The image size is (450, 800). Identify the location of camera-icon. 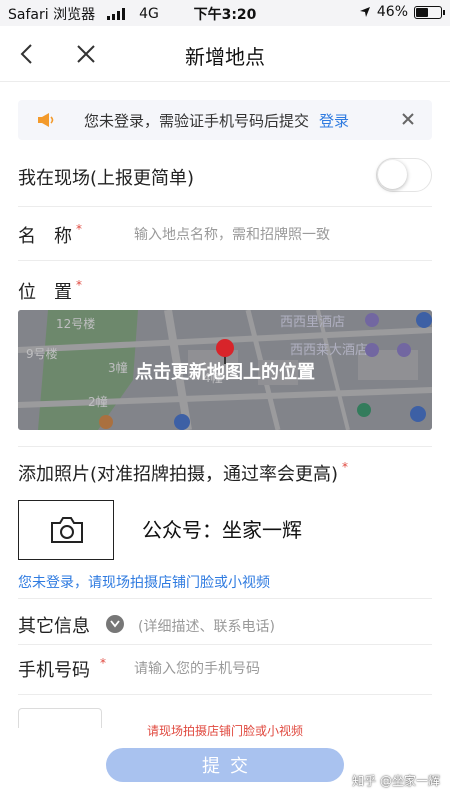
(67, 530).